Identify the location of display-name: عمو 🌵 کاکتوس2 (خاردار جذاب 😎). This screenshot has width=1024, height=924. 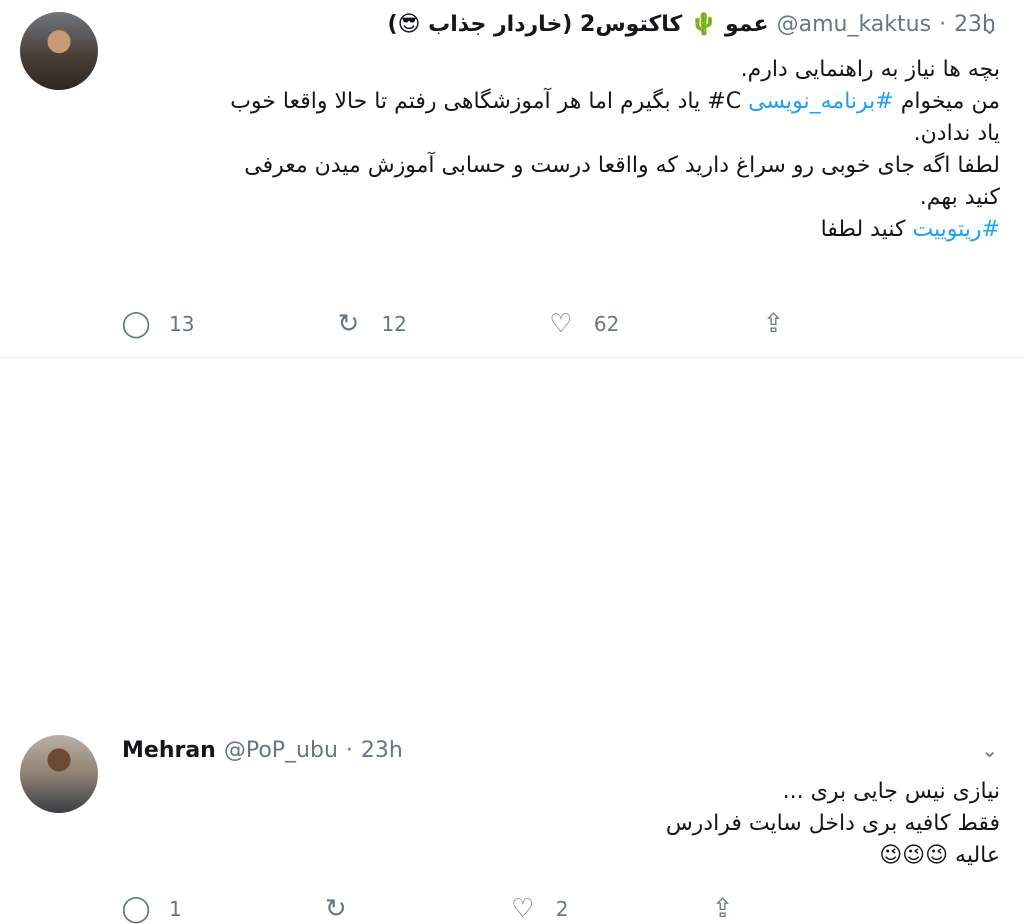
(578, 24).